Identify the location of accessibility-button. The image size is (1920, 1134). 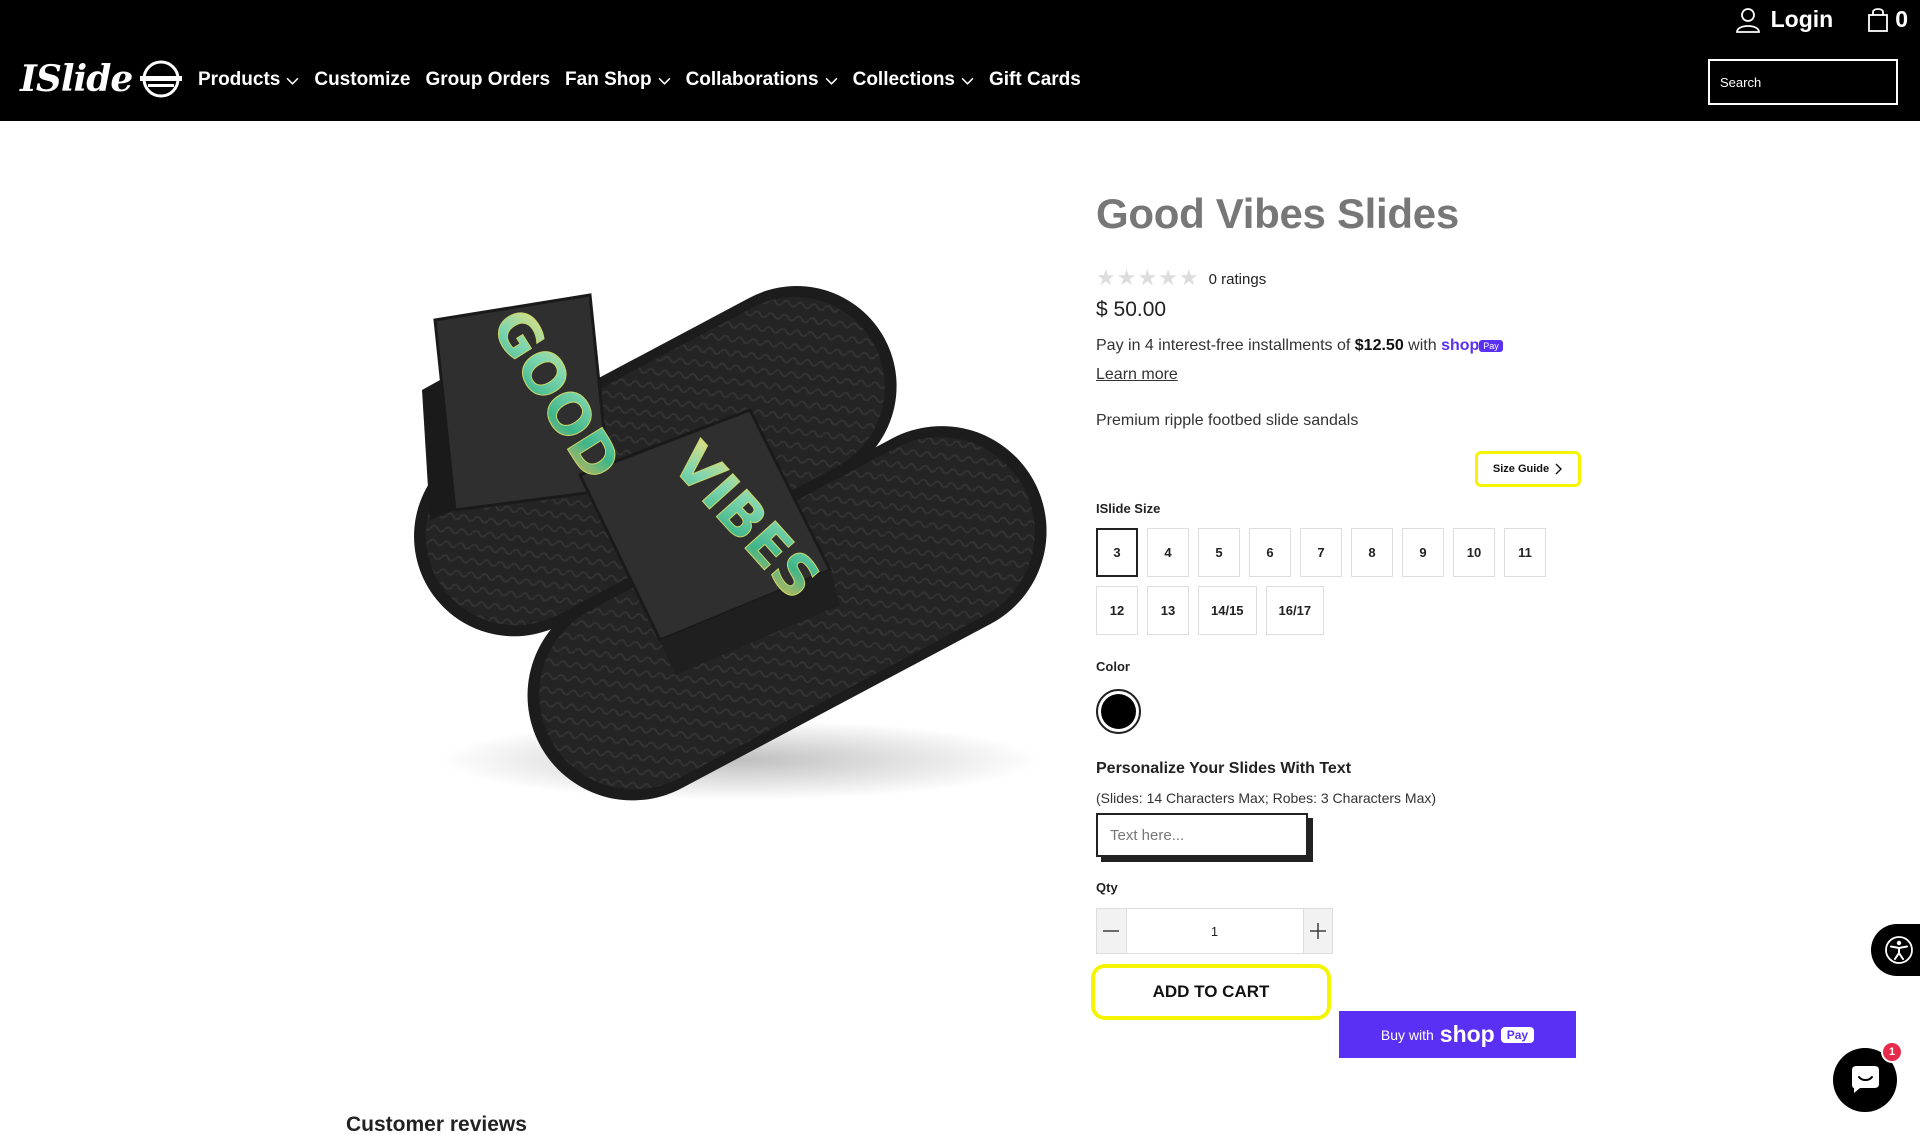
(1895, 950).